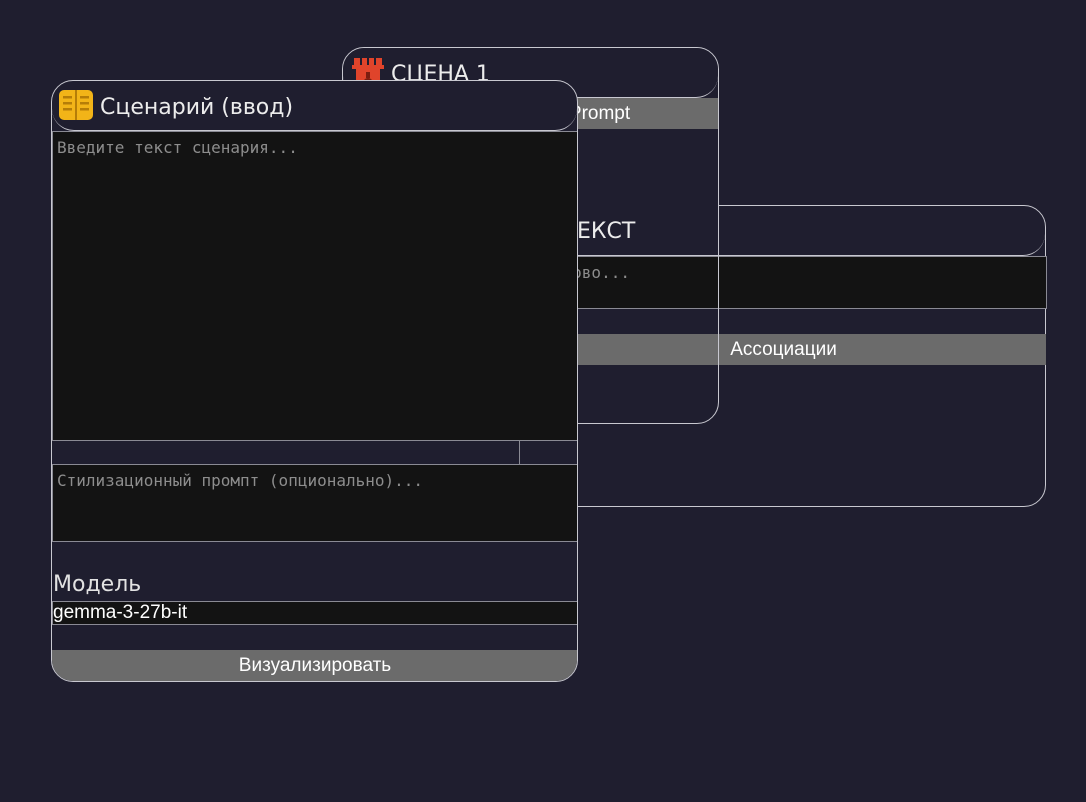 Image resolution: width=1086 pixels, height=802 pixels. I want to click on resize-strip, so click(314, 452).